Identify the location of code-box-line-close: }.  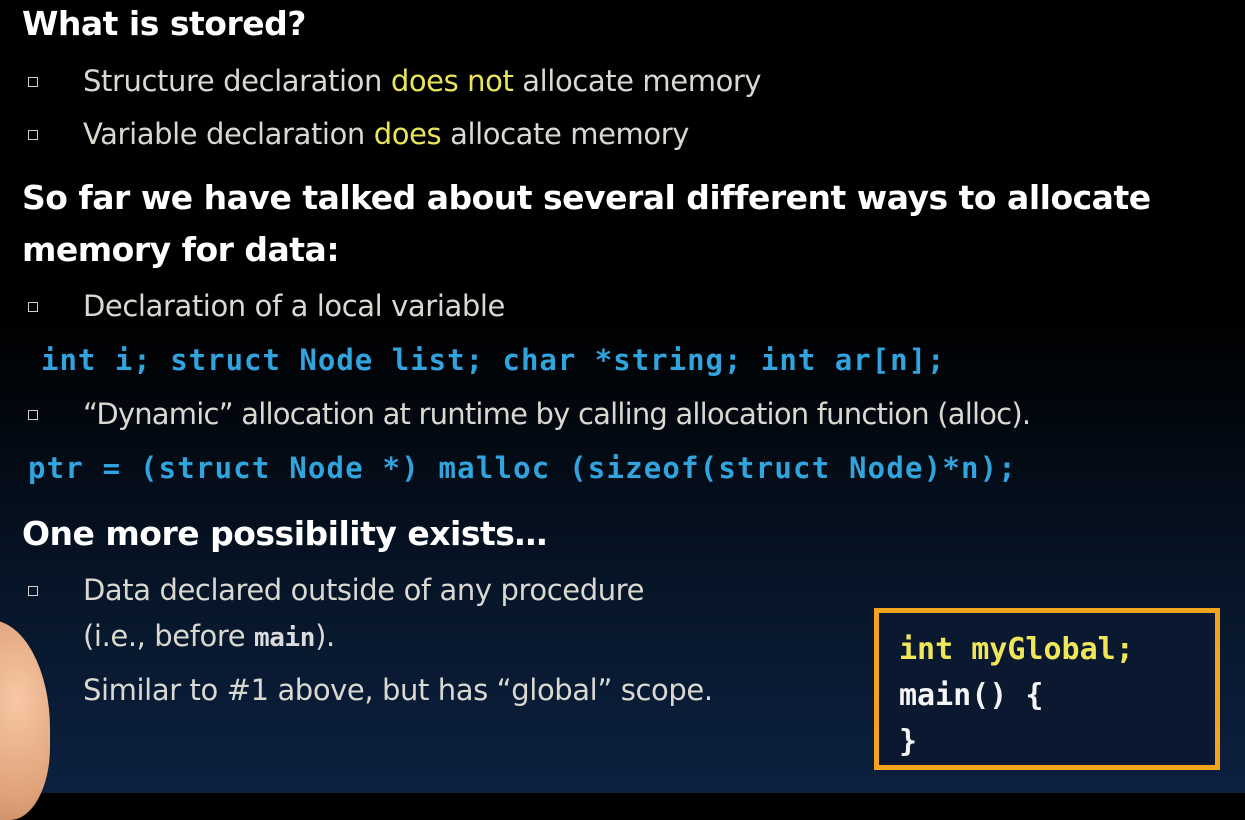
(908, 741).